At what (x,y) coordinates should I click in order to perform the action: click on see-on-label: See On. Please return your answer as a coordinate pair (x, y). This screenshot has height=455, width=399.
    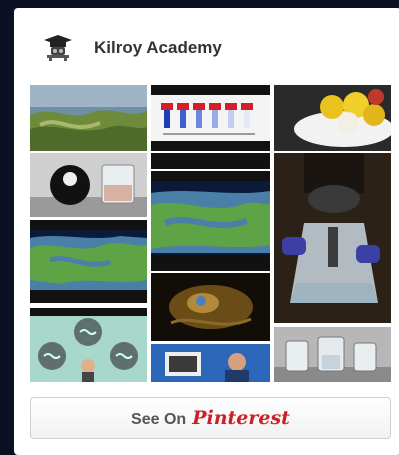
    Looking at the image, I should click on (159, 419).